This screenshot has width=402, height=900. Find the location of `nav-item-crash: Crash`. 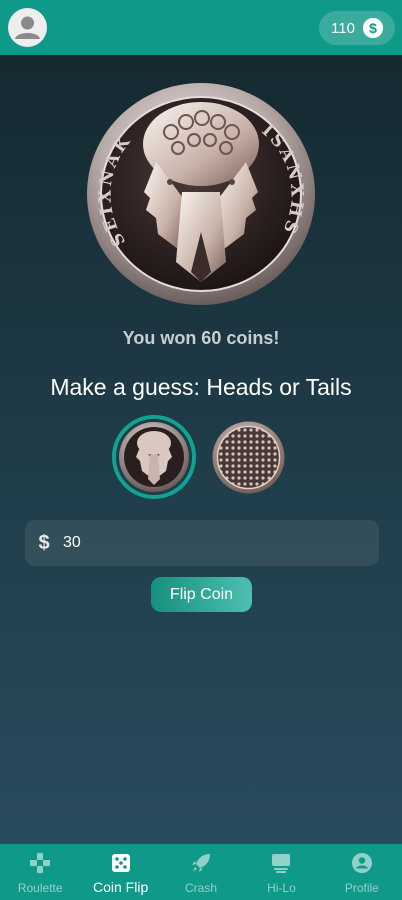

nav-item-crash: Crash is located at coordinates (201, 872).